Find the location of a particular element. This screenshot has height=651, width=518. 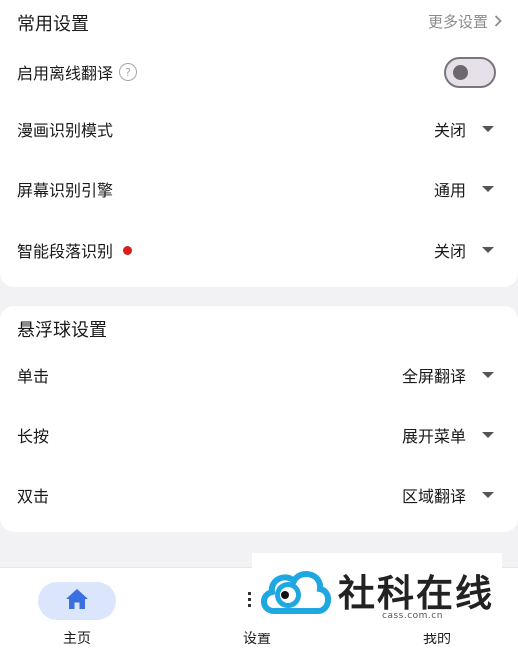

offline-translate-toggle is located at coordinates (470, 72).